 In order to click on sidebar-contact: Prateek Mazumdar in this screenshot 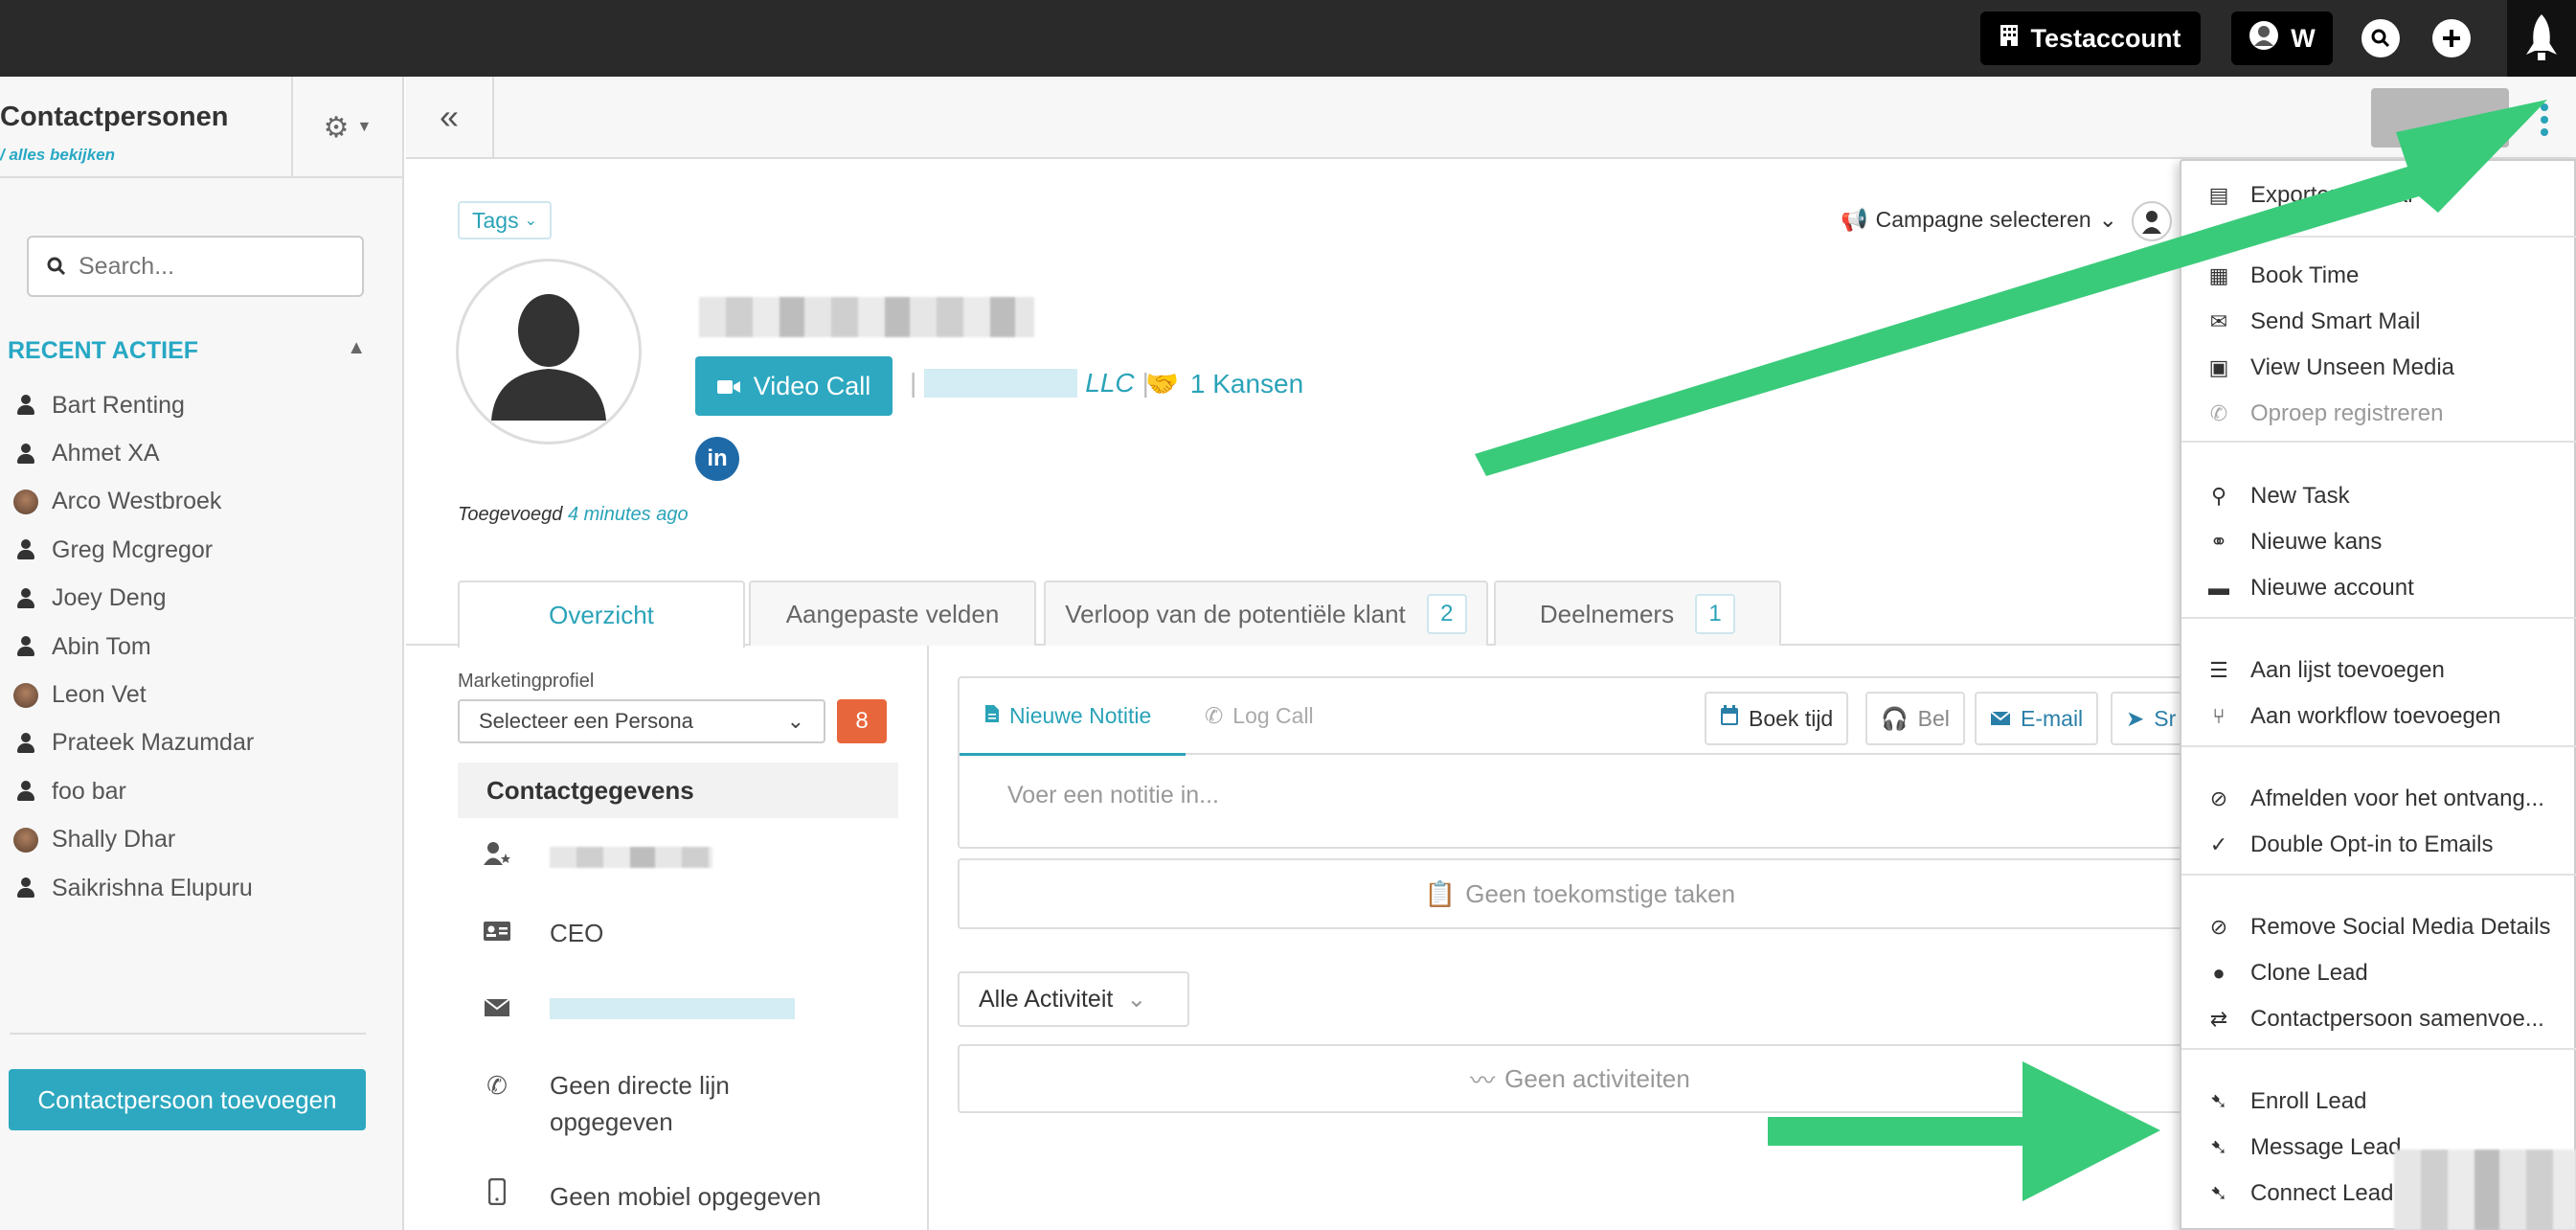, I will do `click(133, 743)`.